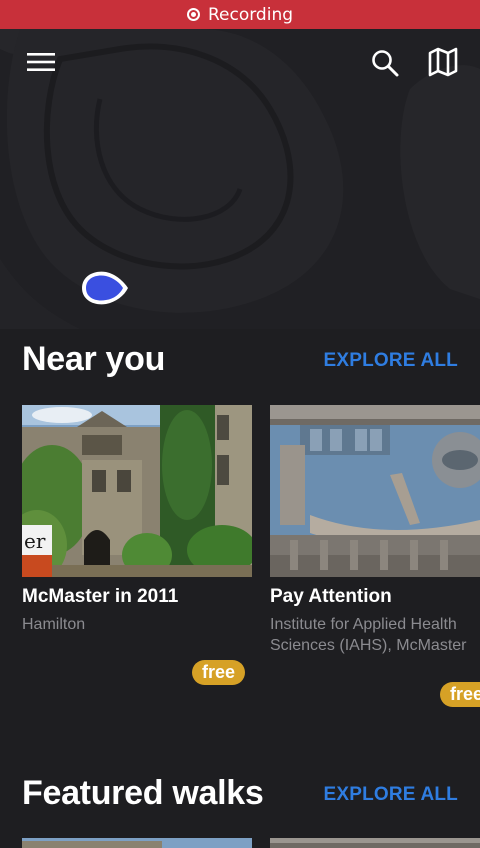 Image resolution: width=480 pixels, height=848 pixels. What do you see at coordinates (54, 624) in the screenshot?
I see `walk-card-location: Hamilton` at bounding box center [54, 624].